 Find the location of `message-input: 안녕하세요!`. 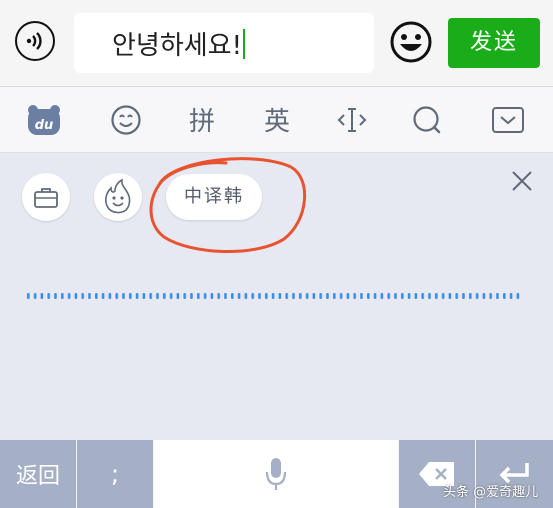

message-input: 안녕하세요! is located at coordinates (224, 43).